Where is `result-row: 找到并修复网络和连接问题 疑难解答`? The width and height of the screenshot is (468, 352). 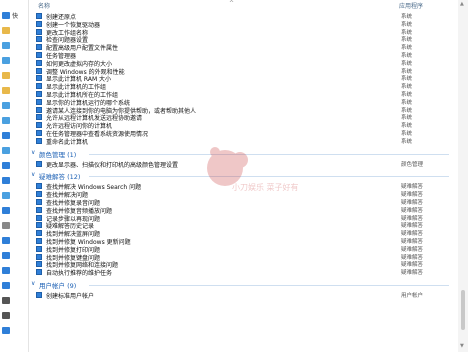 result-row: 找到并修复网络和连接问题 疑难解答 is located at coordinates (243, 264).